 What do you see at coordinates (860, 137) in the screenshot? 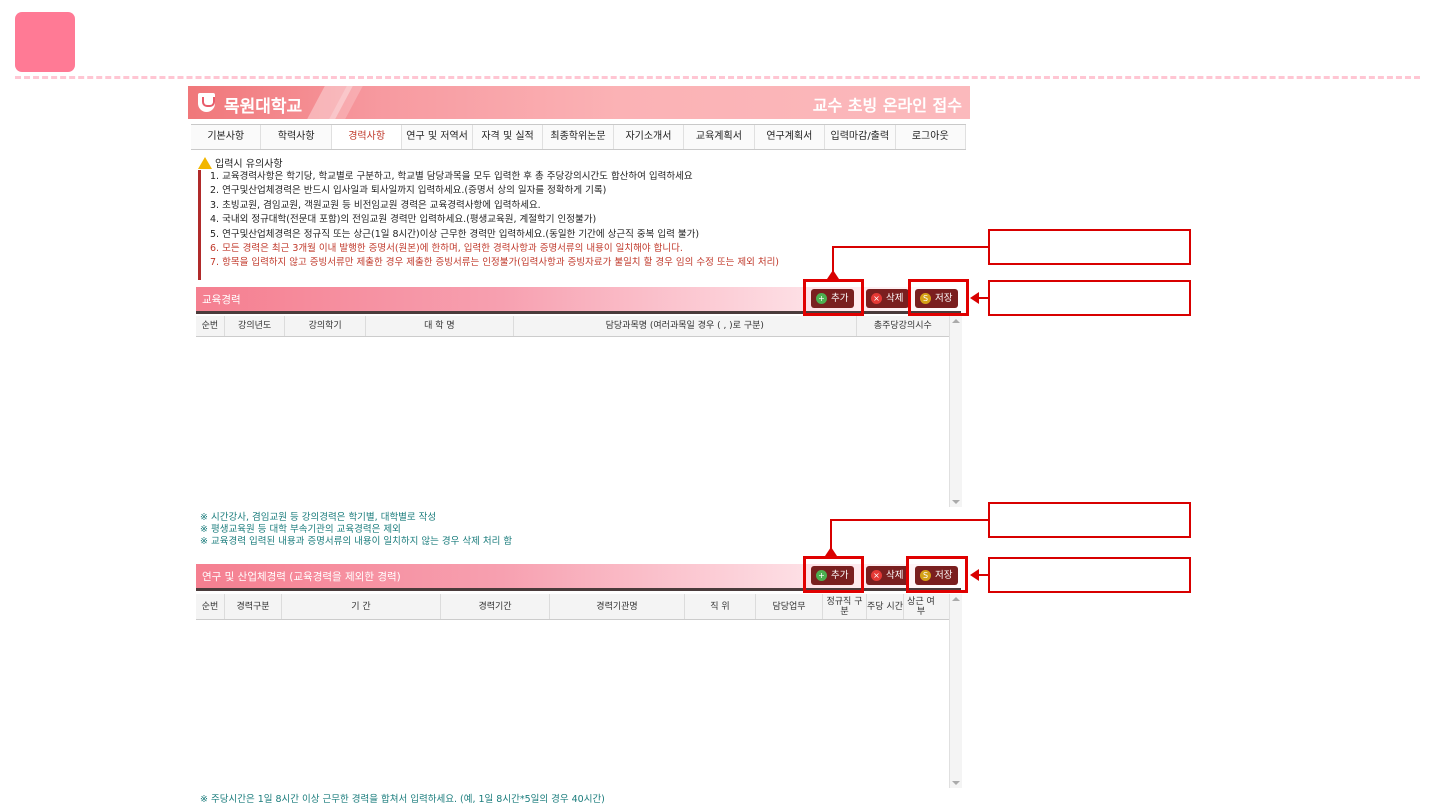
I see `tab-submit-print: 입력마감/출력` at bounding box center [860, 137].